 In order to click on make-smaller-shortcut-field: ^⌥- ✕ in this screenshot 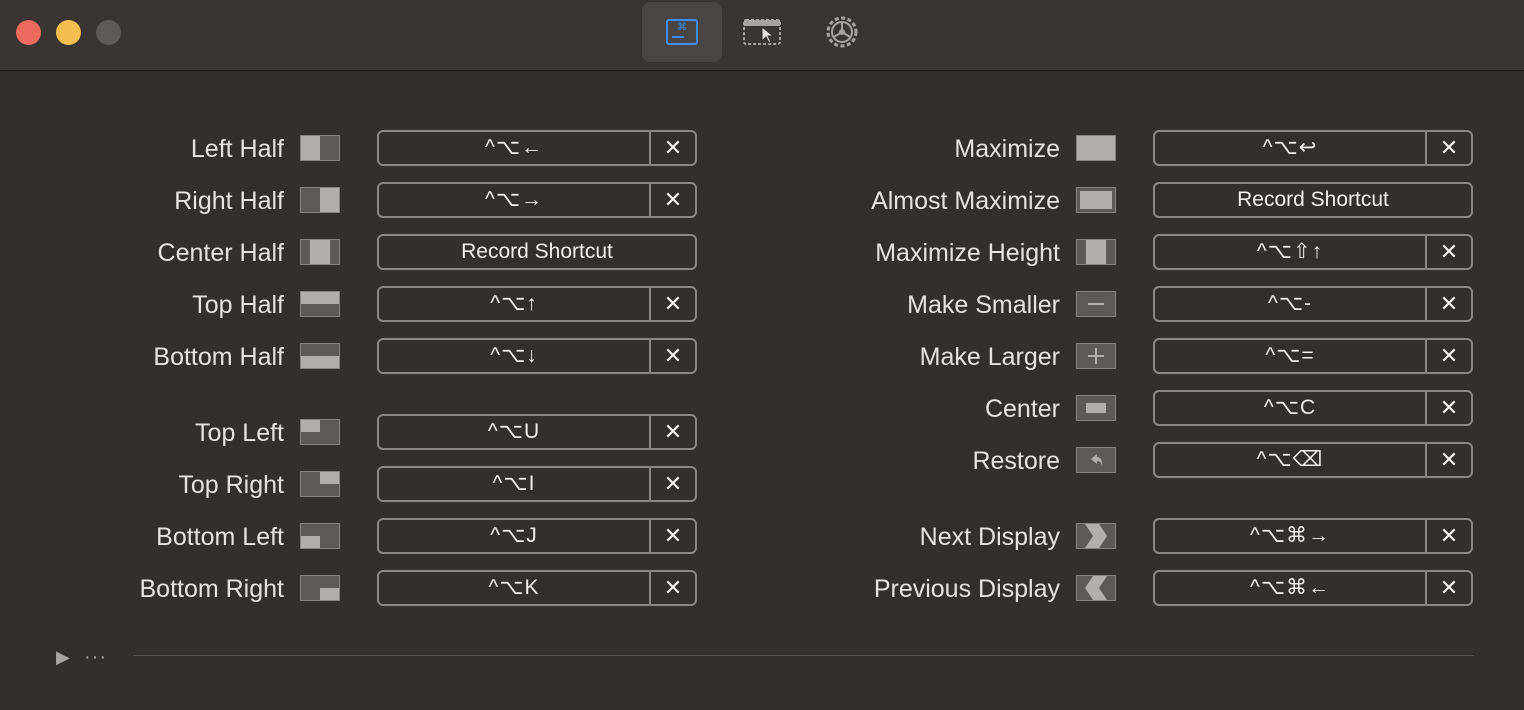, I will do `click(1313, 304)`.